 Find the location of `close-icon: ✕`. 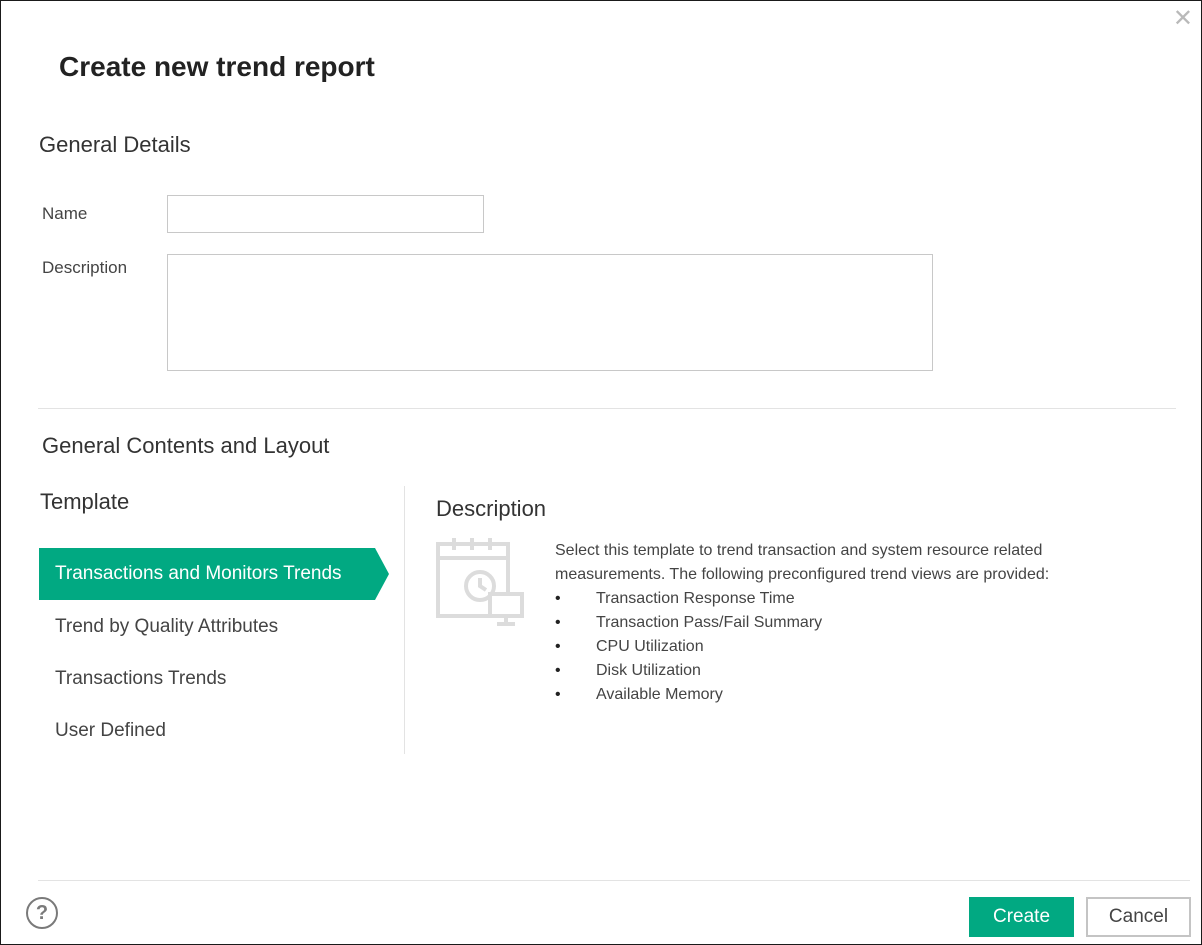

close-icon: ✕ is located at coordinates (1183, 19).